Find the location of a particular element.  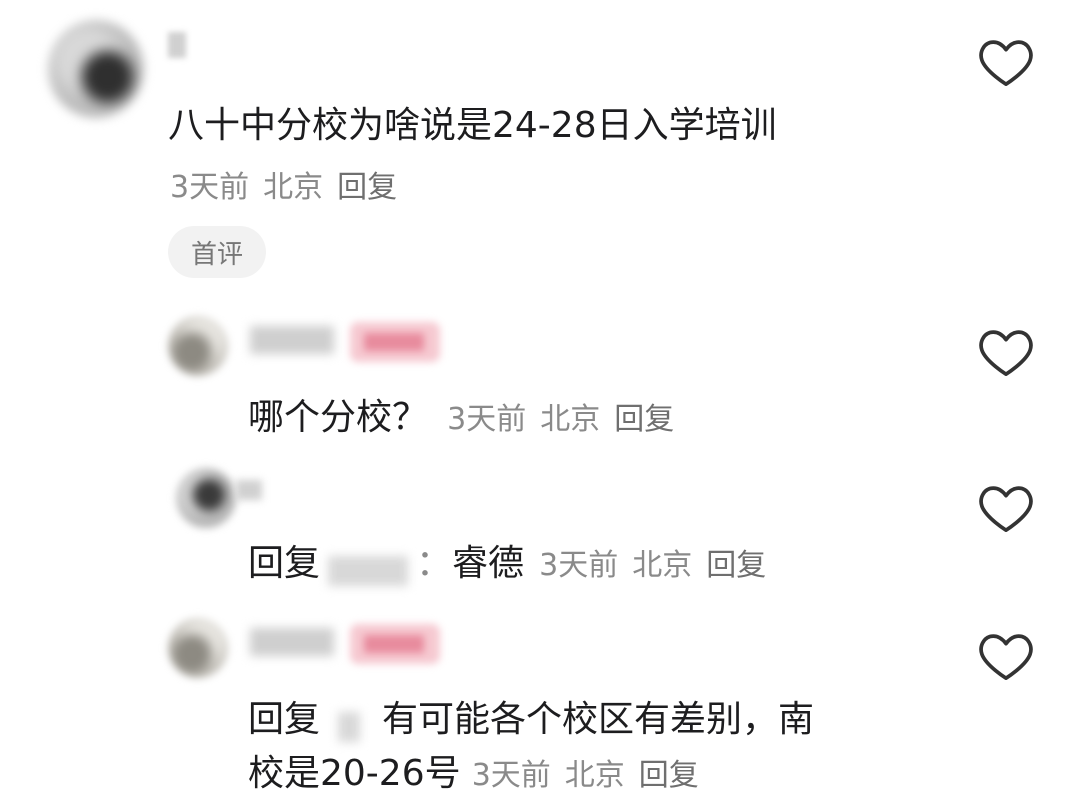

reply-text-line2: 校是20-26号 is located at coordinates (354, 773).